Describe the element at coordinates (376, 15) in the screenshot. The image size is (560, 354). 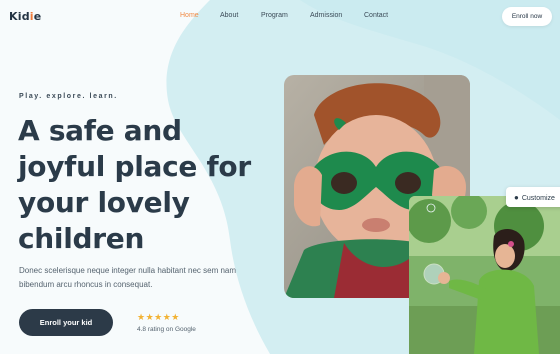
I see `nav-contact: Contact` at that location.